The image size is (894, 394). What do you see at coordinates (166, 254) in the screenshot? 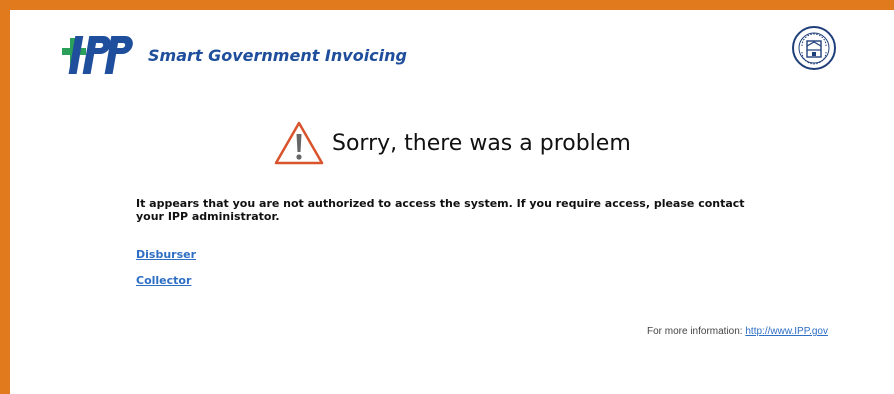
I see `disburser-link: Disburser` at bounding box center [166, 254].